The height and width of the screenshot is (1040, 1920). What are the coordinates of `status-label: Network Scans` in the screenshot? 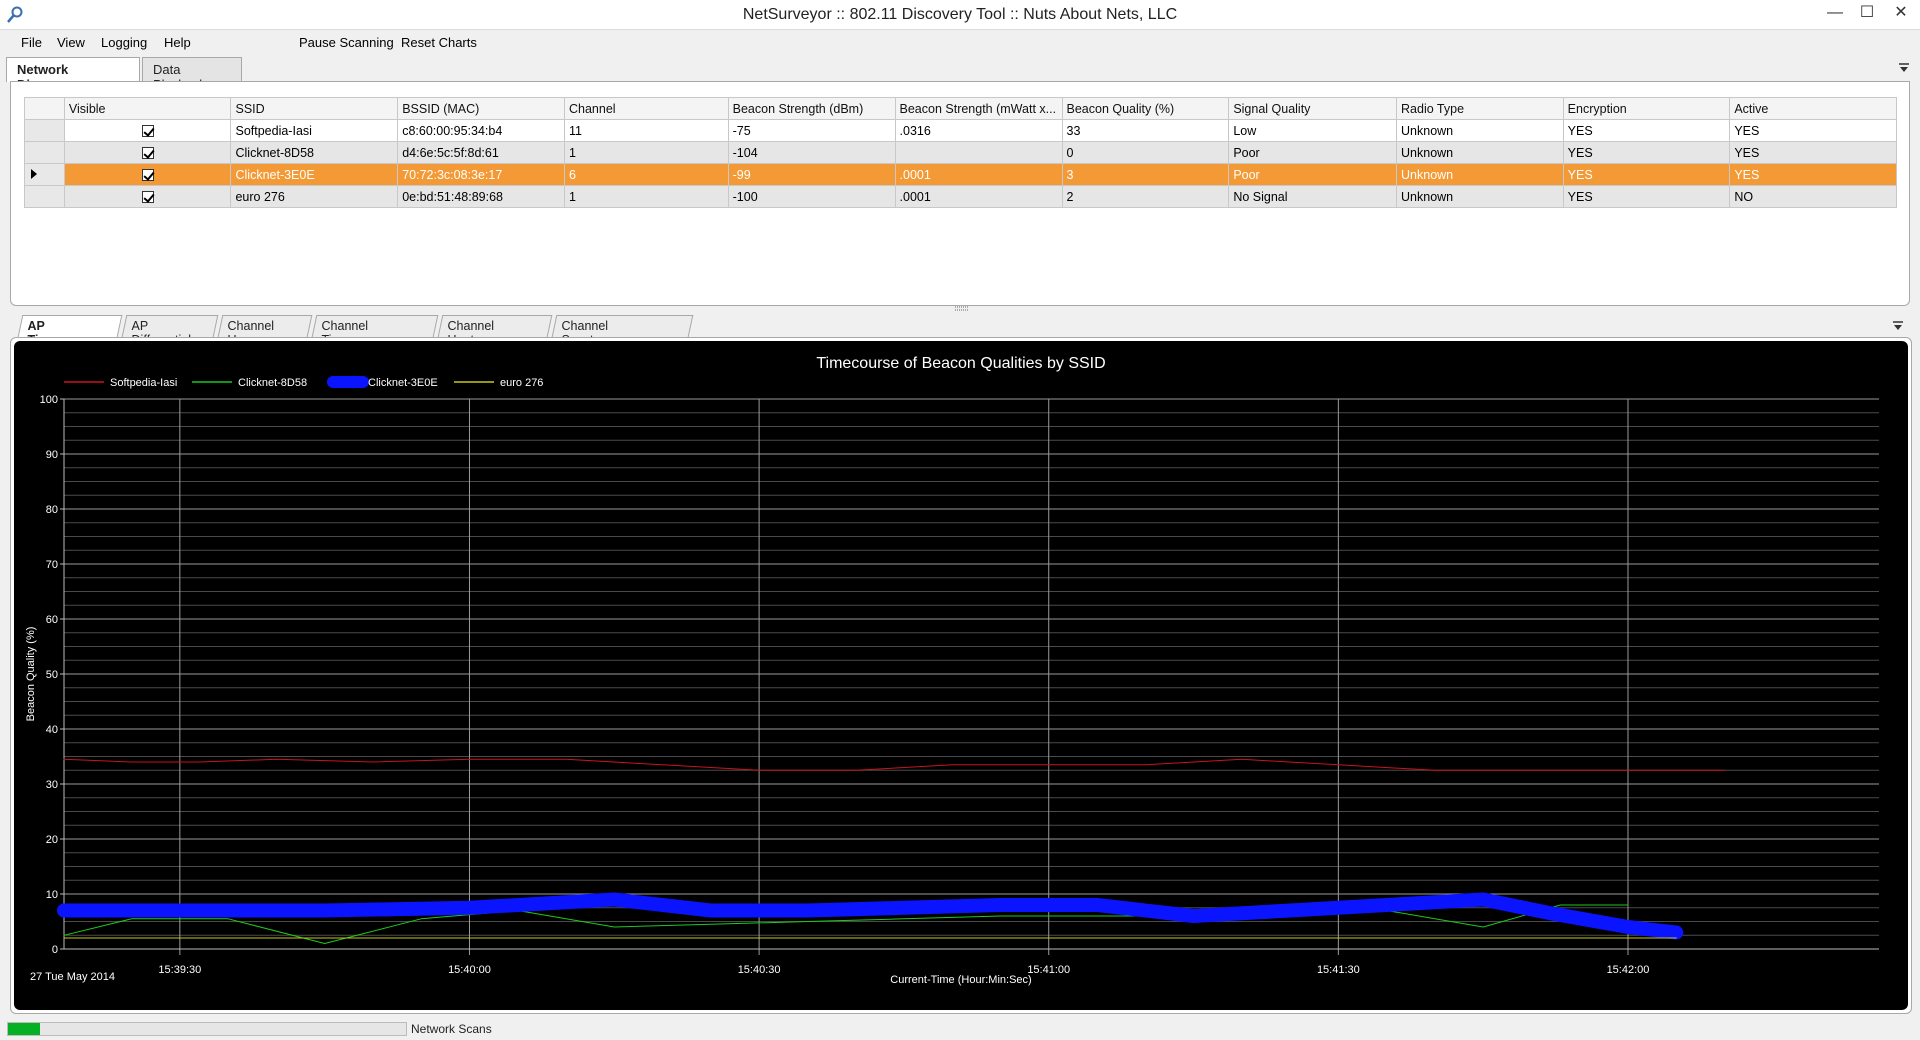 It's located at (451, 1029).